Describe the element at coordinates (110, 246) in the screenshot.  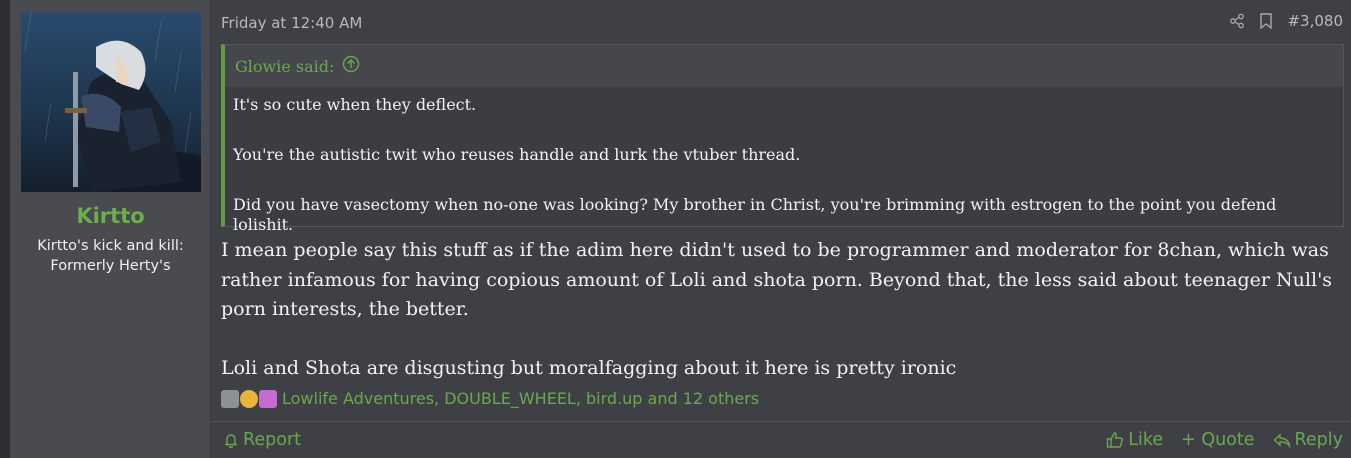
I see `user-title-line1: Kirtto's kick and kill:` at that location.